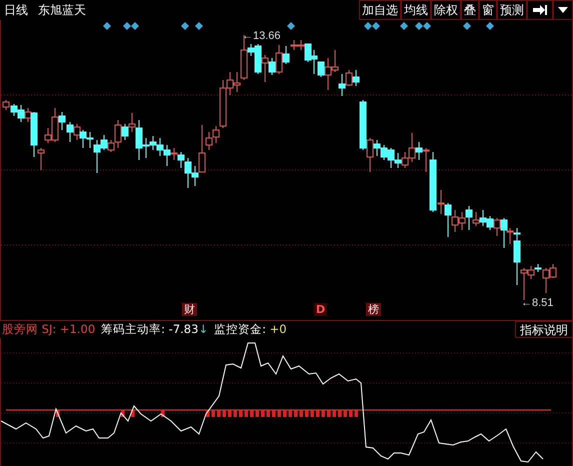 The image size is (573, 466). I want to click on toolbar-button: 预测, so click(512, 10).